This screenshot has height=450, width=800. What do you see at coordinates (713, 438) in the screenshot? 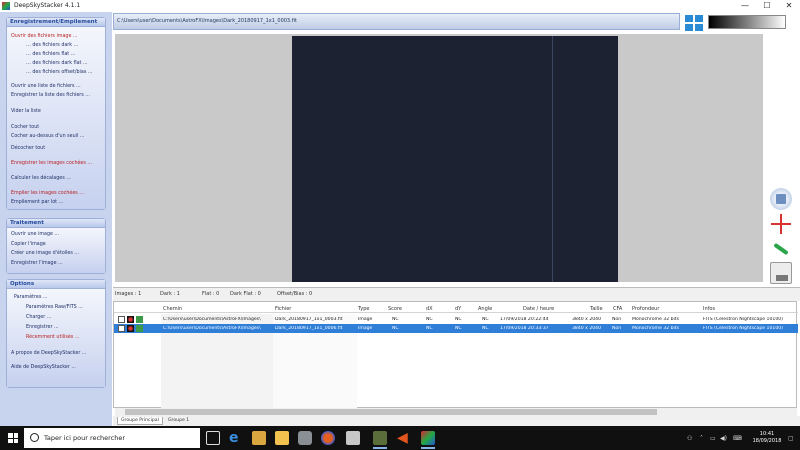
I see `network-icon: ▭` at bounding box center [713, 438].